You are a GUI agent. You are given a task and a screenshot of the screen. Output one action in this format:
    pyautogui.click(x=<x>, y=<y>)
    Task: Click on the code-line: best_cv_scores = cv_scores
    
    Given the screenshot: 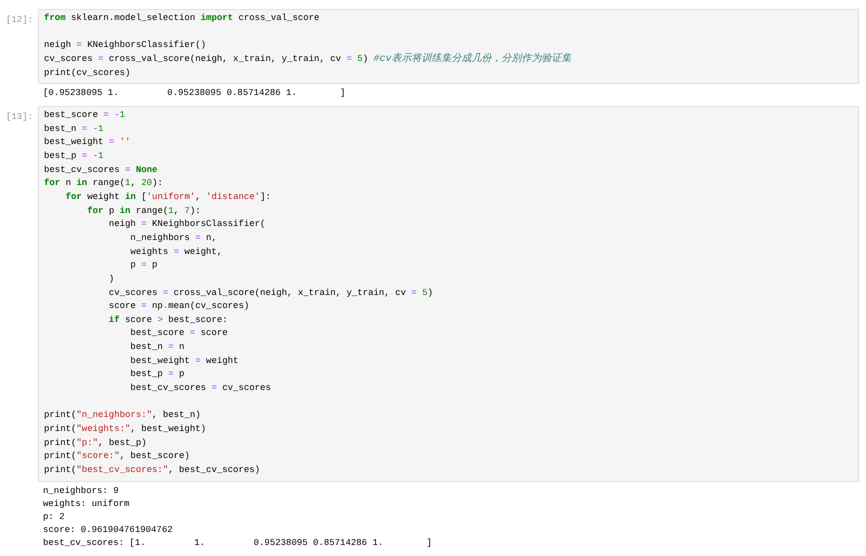 What is the action you would take?
    pyautogui.click(x=200, y=389)
    